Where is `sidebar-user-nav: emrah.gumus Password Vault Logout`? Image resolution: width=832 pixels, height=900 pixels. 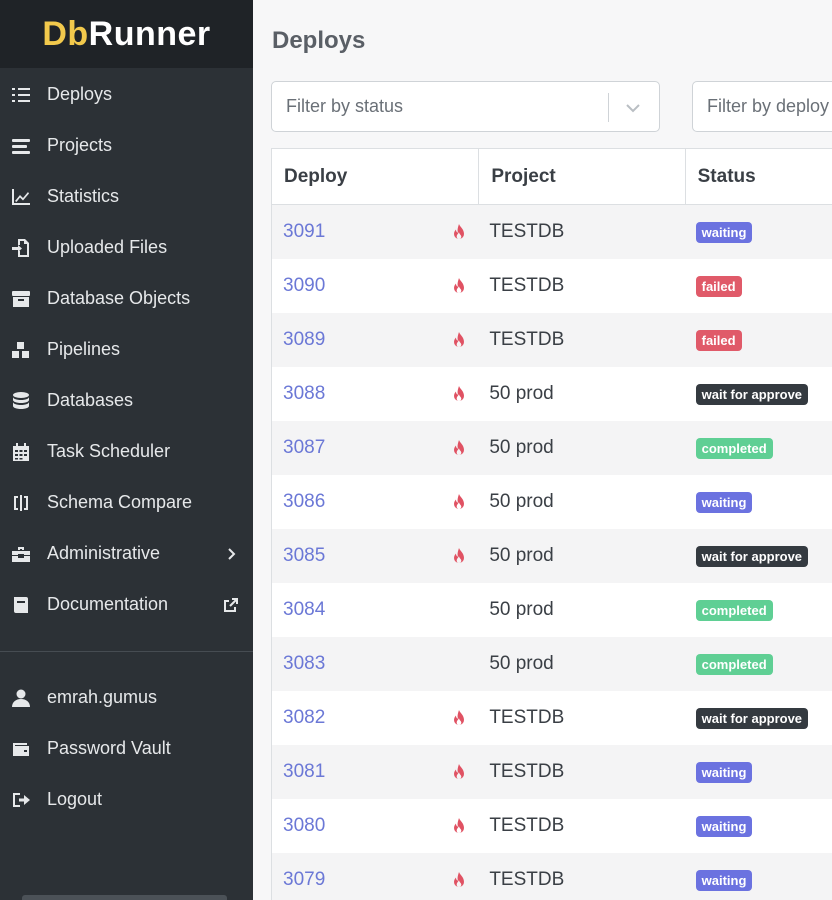
sidebar-user-nav: emrah.gumus Password Vault Logout is located at coordinates (126, 748).